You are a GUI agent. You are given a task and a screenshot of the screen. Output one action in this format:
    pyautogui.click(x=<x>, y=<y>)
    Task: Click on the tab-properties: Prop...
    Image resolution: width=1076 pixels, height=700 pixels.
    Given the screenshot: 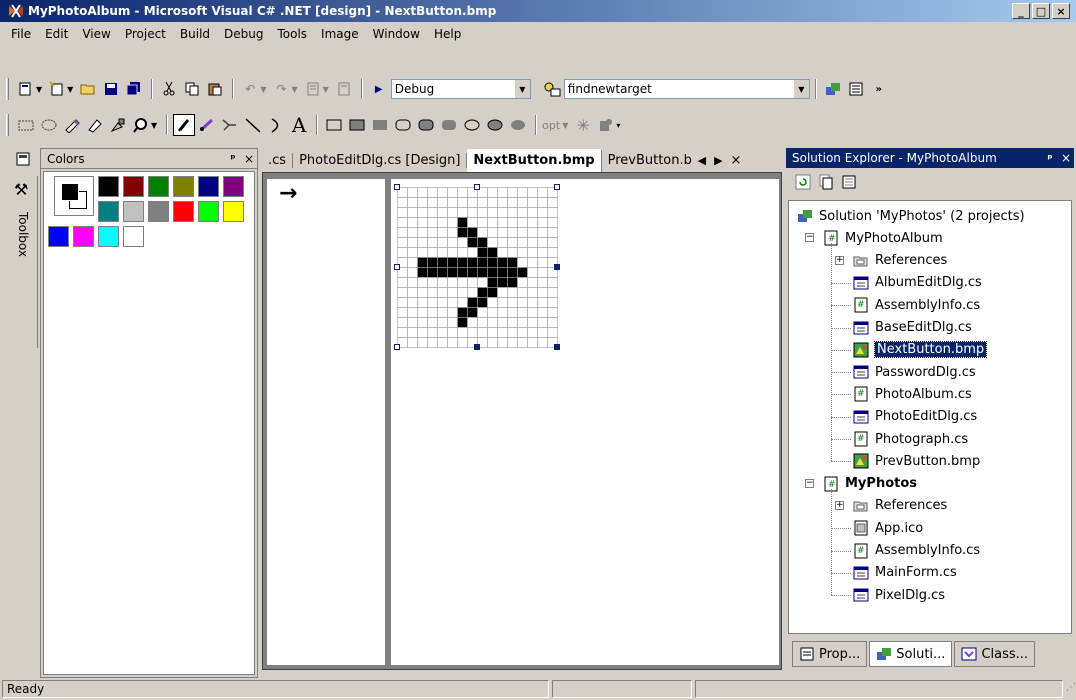 What is the action you would take?
    pyautogui.click(x=830, y=654)
    